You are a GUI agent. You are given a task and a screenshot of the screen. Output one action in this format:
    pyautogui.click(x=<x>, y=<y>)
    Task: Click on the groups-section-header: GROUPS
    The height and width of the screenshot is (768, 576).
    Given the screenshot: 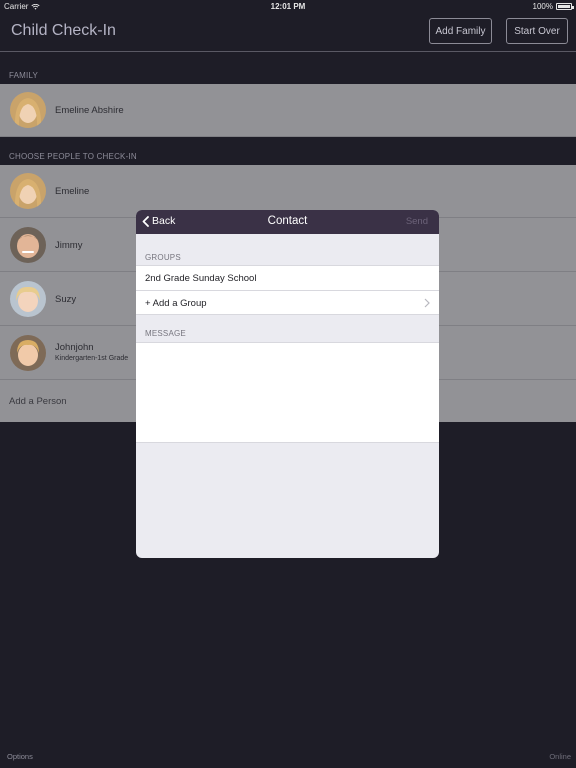 What is the action you would take?
    pyautogui.click(x=163, y=257)
    